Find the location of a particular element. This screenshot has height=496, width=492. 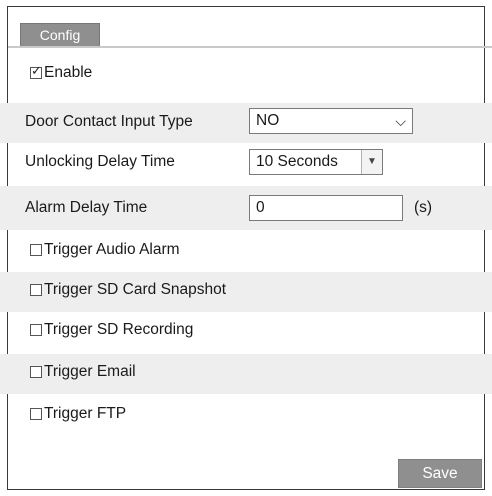

door-contact-select: NO ⌵ is located at coordinates (331, 121).